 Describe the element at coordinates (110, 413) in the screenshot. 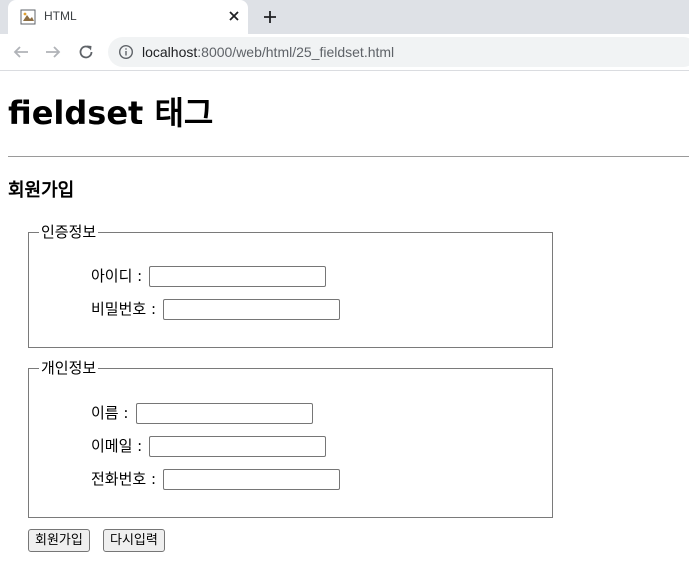

I see `name-label: 이름 :` at that location.